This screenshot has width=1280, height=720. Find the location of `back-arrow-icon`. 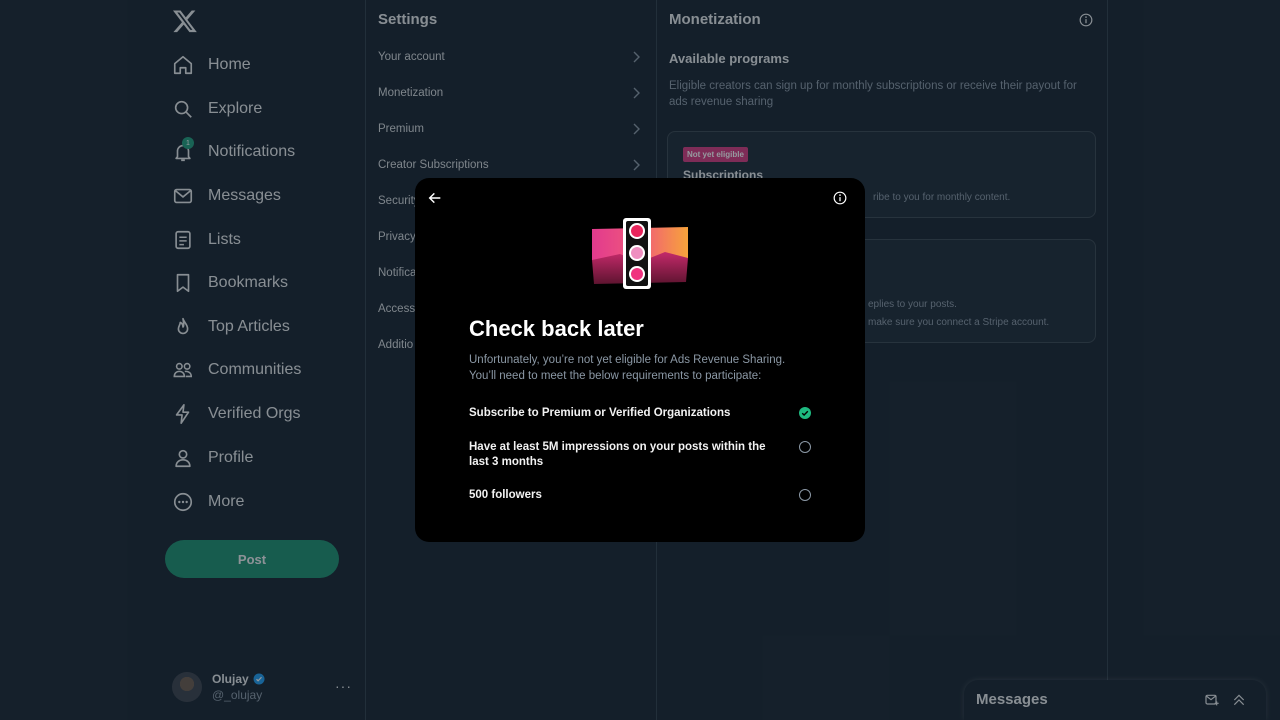

back-arrow-icon is located at coordinates (435, 198).